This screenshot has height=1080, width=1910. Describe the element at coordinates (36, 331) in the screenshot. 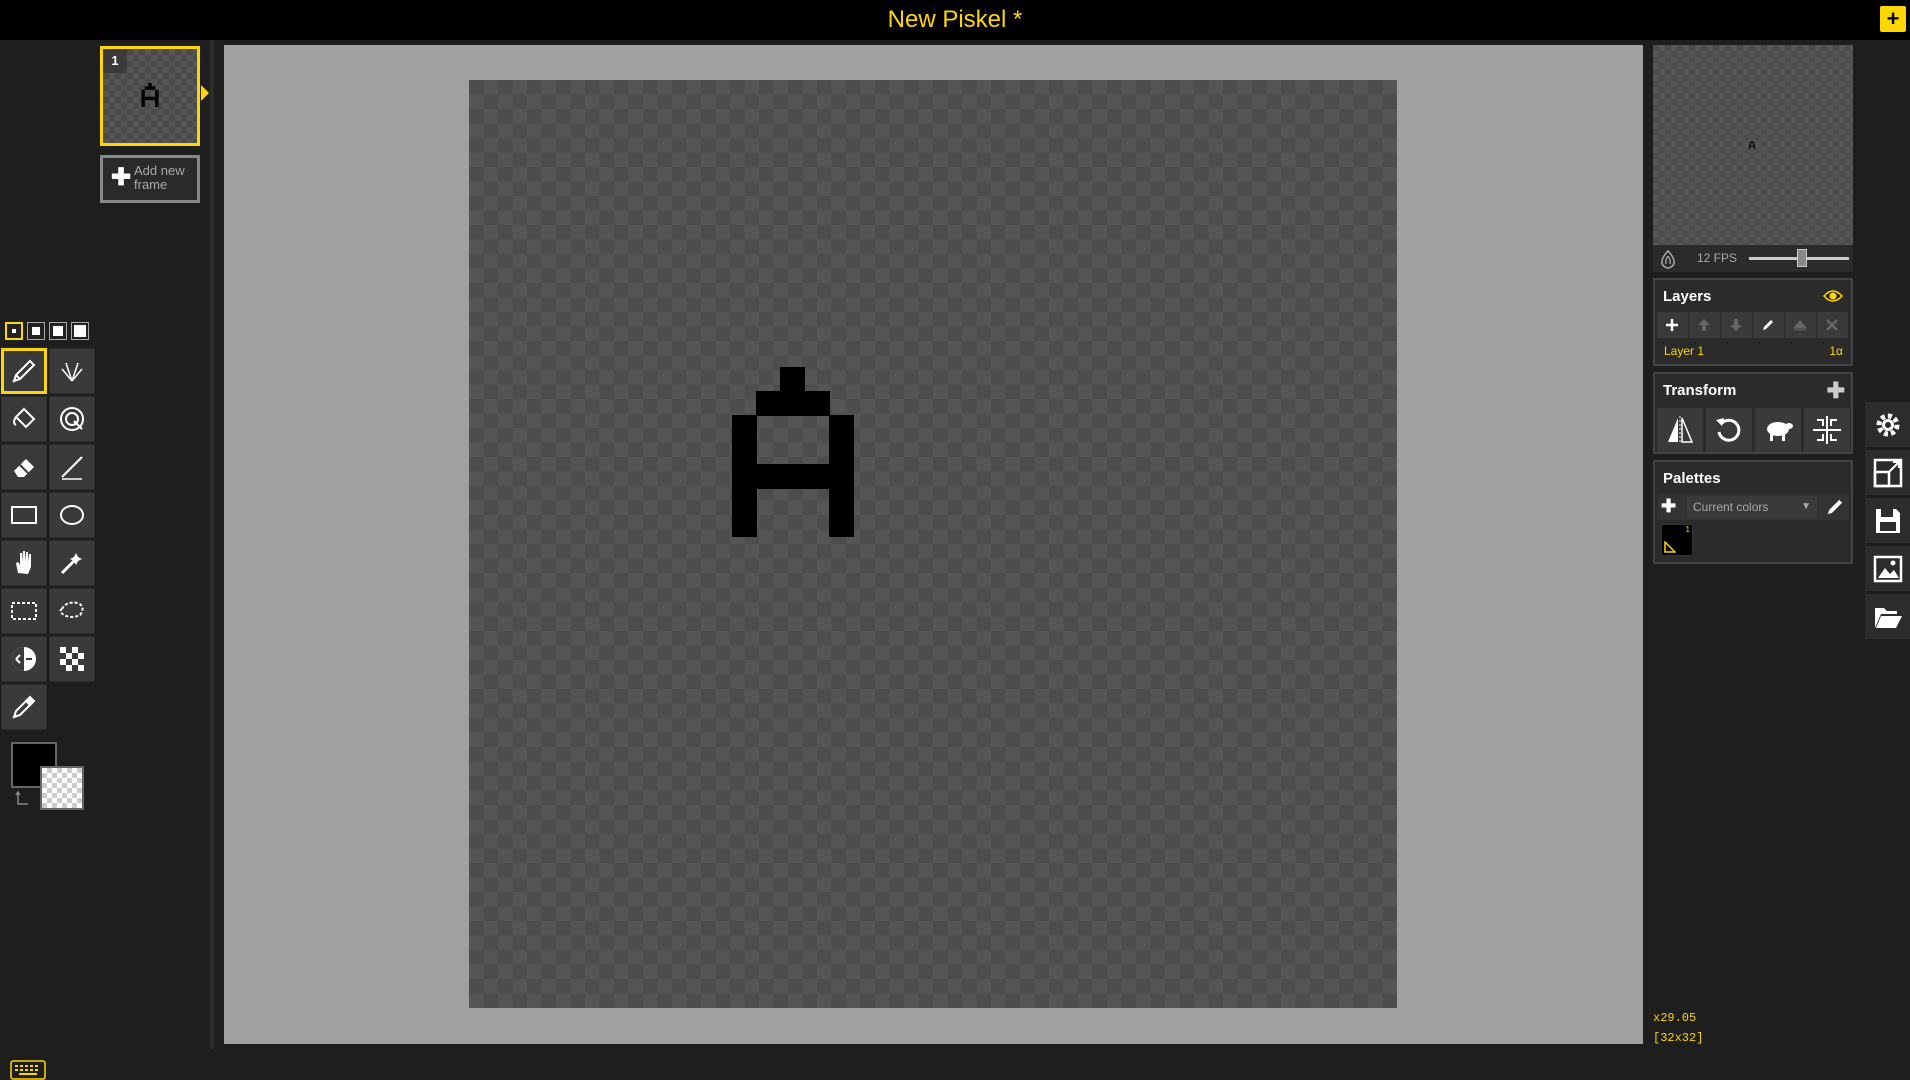

I see `pen-size-2-button` at that location.